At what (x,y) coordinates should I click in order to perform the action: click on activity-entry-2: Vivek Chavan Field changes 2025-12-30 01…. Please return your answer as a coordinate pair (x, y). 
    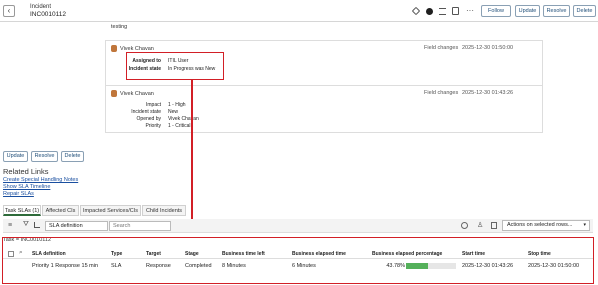
    Looking at the image, I should click on (324, 109).